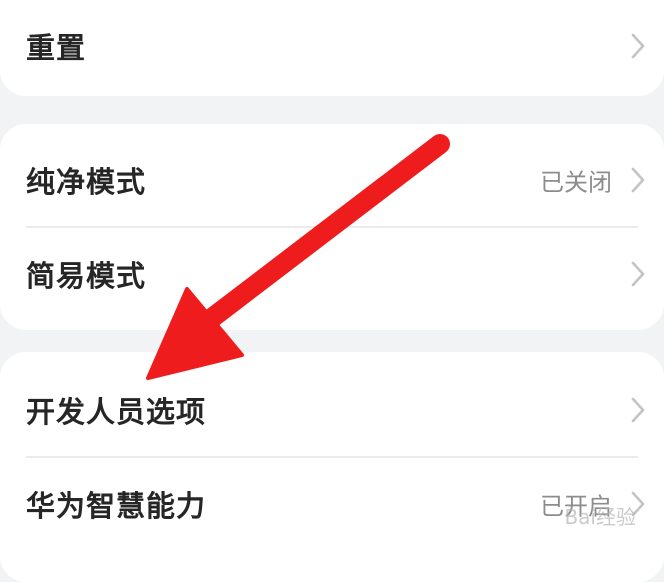 The width and height of the screenshot is (664, 582). What do you see at coordinates (600, 517) in the screenshot?
I see `watermark: Bai经验` at bounding box center [600, 517].